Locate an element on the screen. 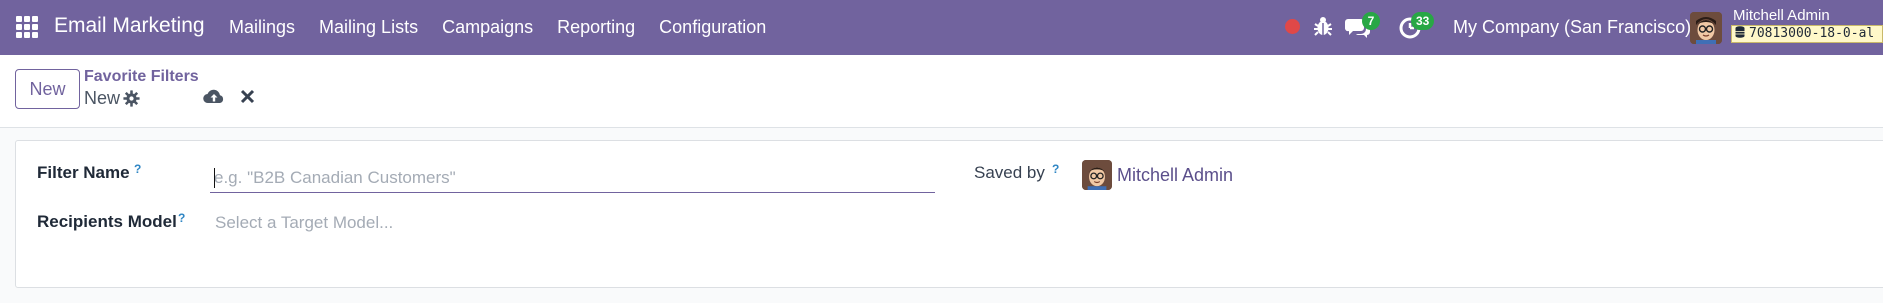 This screenshot has width=1883, height=303. chat-count-badge: 7 is located at coordinates (1371, 21).